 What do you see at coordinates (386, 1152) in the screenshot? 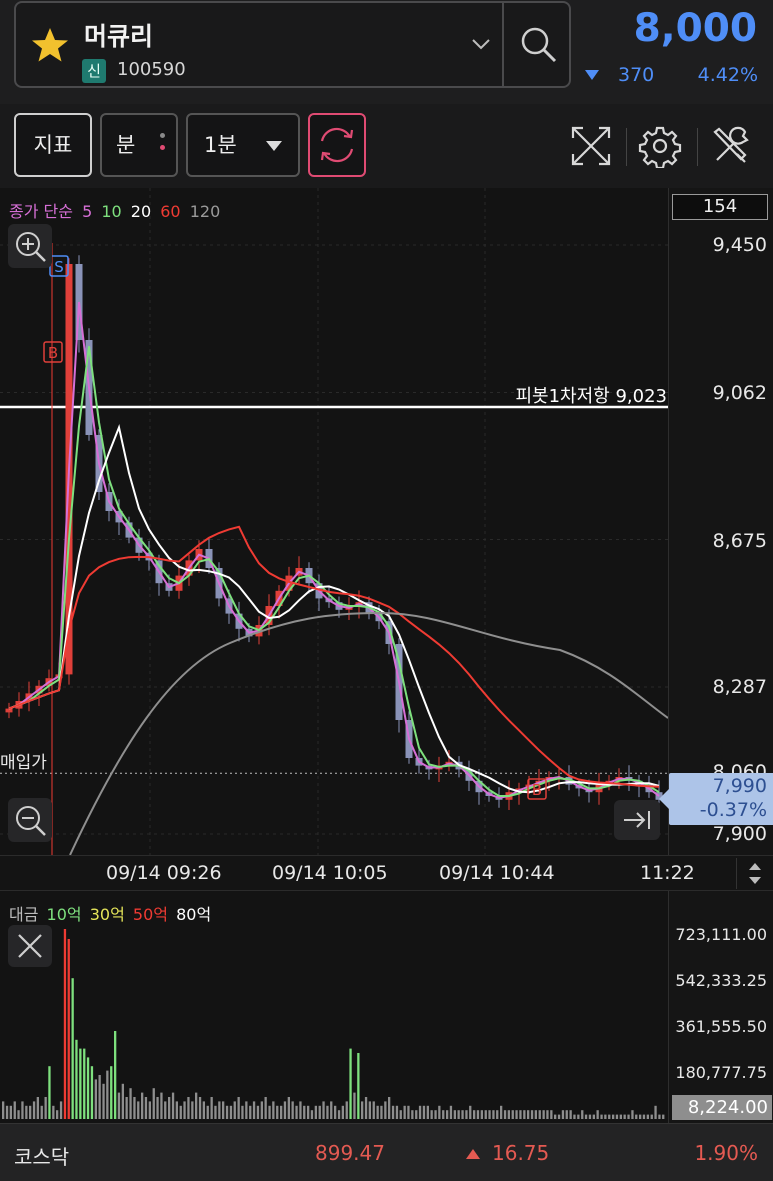
I see `market-index-bar: 코스닥 899.47 16.75 1.90%` at bounding box center [386, 1152].